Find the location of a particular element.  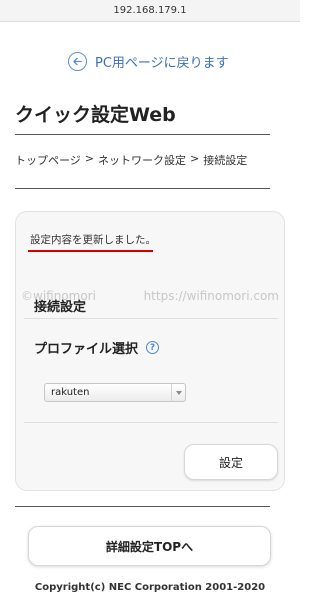

breadcrumb-item-network: ネットワーク設定 is located at coordinates (142, 160).